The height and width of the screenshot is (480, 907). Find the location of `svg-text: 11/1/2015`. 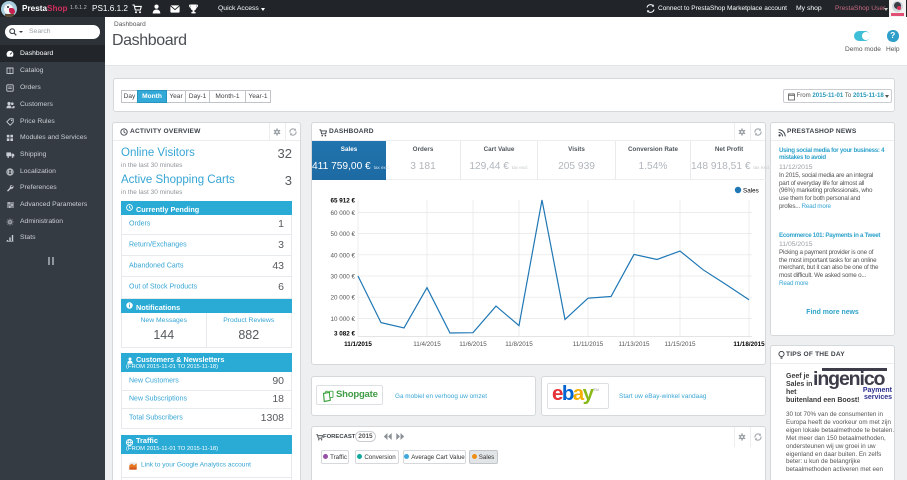

svg-text: 11/1/2015 is located at coordinates (358, 344).